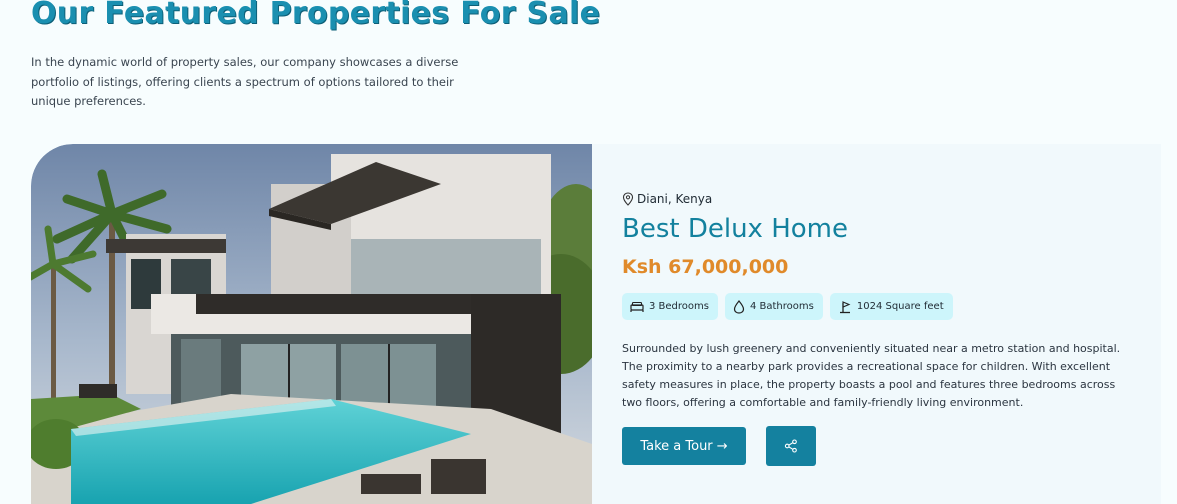 The height and width of the screenshot is (504, 1177). I want to click on feature-area: 1024 Square feet, so click(891, 306).